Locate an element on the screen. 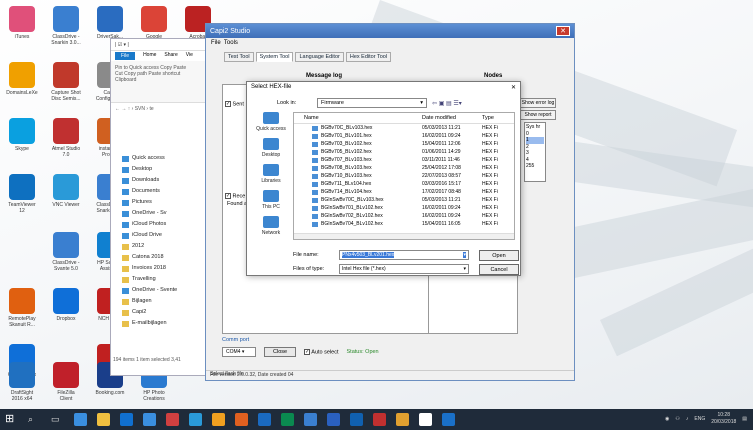  desktop-shortcut: Dropbox is located at coordinates (66, 305).